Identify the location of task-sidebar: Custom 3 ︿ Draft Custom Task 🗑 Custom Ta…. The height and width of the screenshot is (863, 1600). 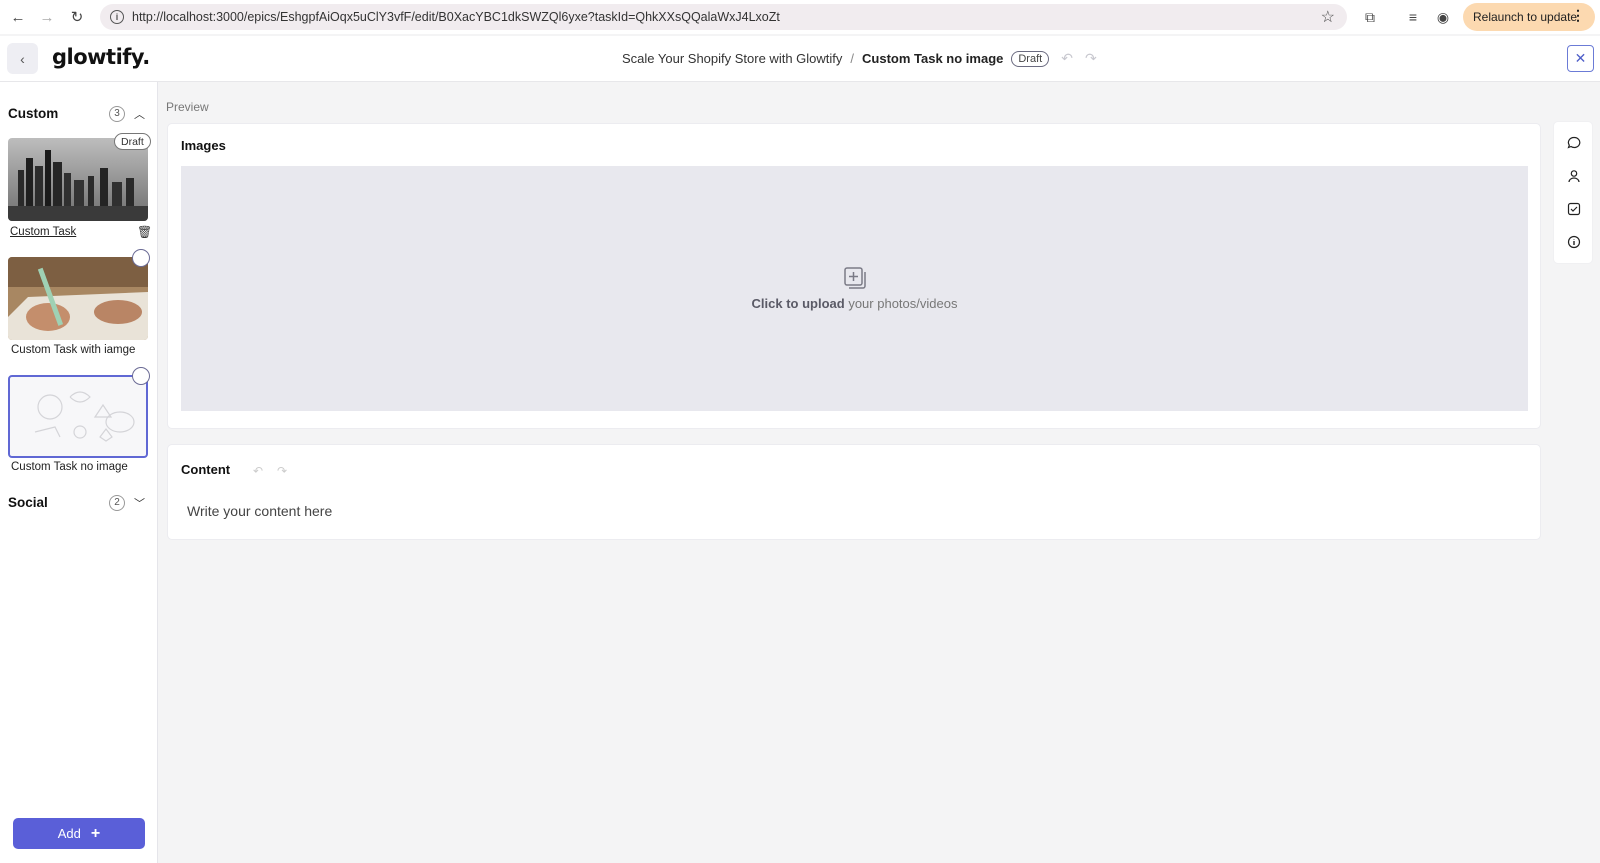
(79, 472).